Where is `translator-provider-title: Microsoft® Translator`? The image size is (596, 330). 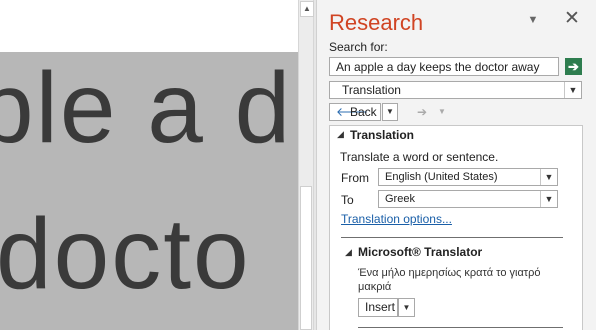
translator-provider-title: Microsoft® Translator is located at coordinates (420, 252).